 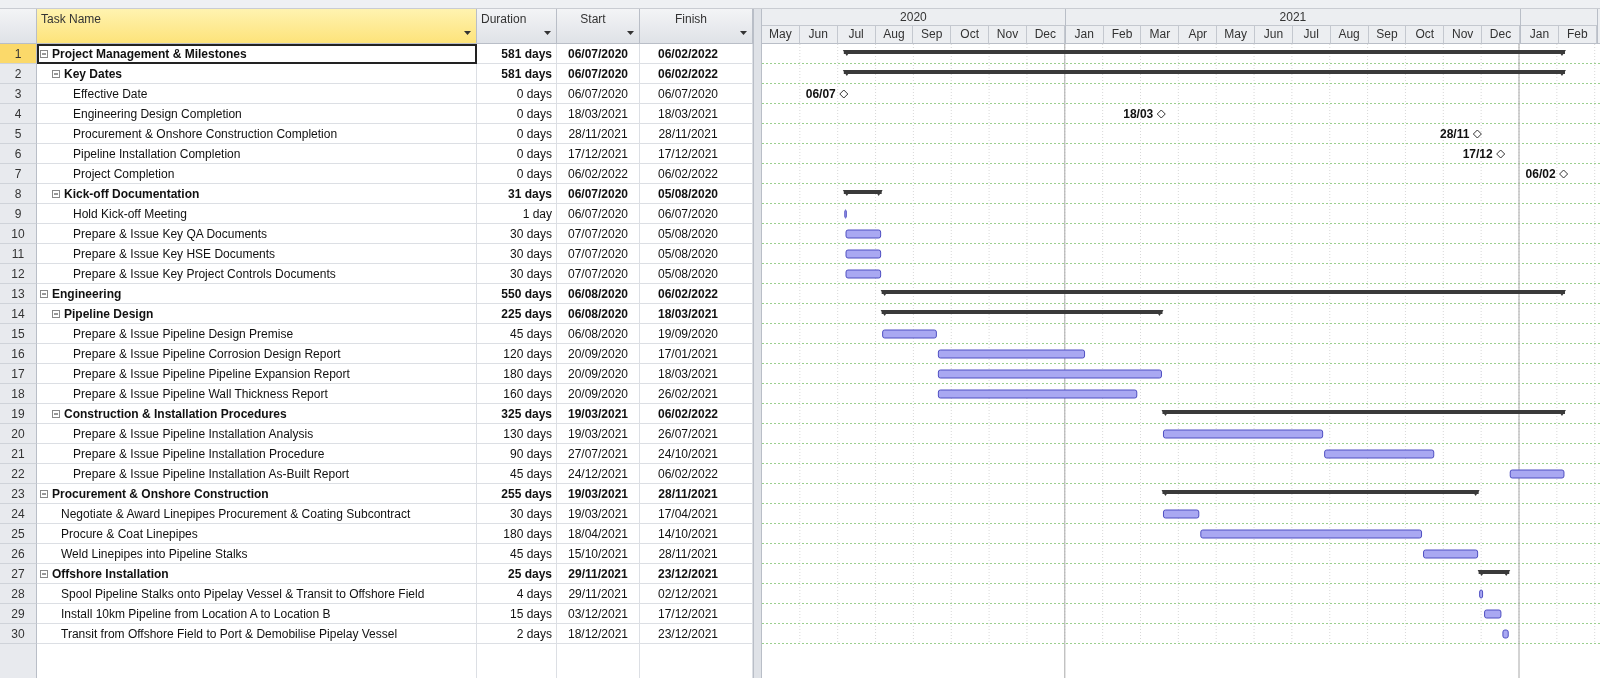 What do you see at coordinates (18, 574) in the screenshot?
I see `row-number: 27` at bounding box center [18, 574].